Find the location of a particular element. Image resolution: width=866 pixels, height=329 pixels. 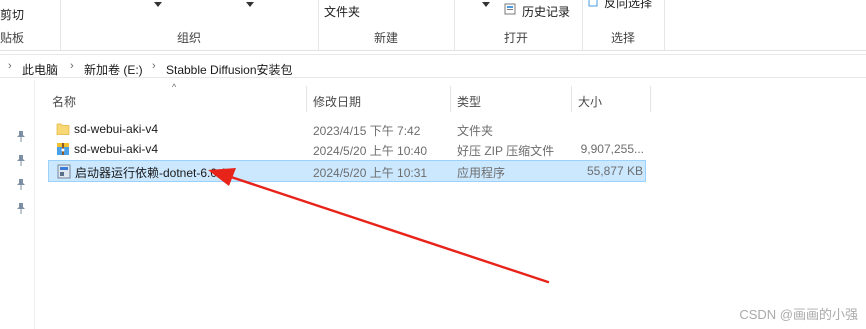

new-folder-button: 文件夹 is located at coordinates (342, 11).